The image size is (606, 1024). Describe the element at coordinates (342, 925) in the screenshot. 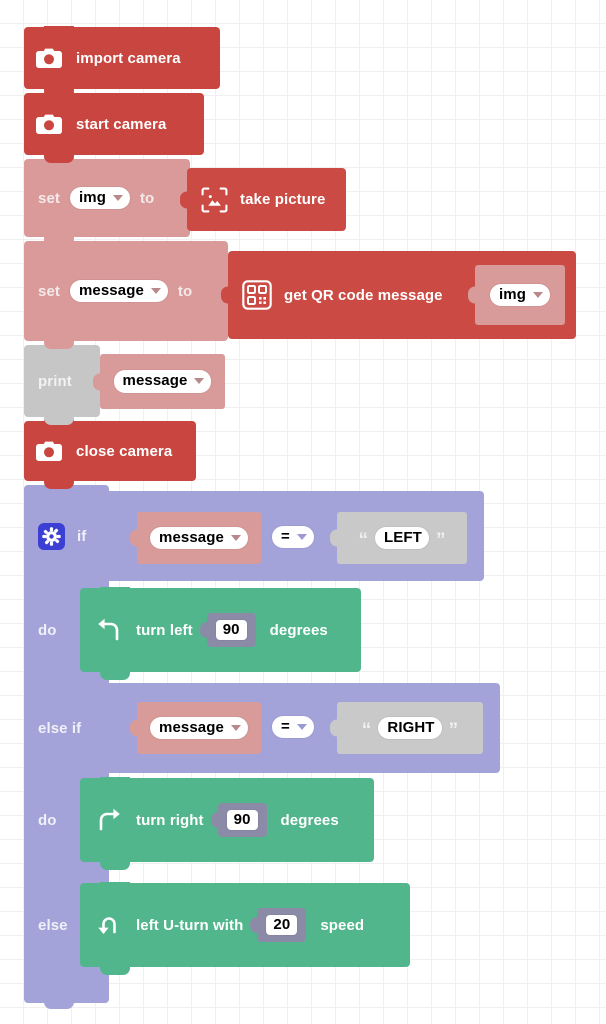

I see `block-label-after: speed` at that location.